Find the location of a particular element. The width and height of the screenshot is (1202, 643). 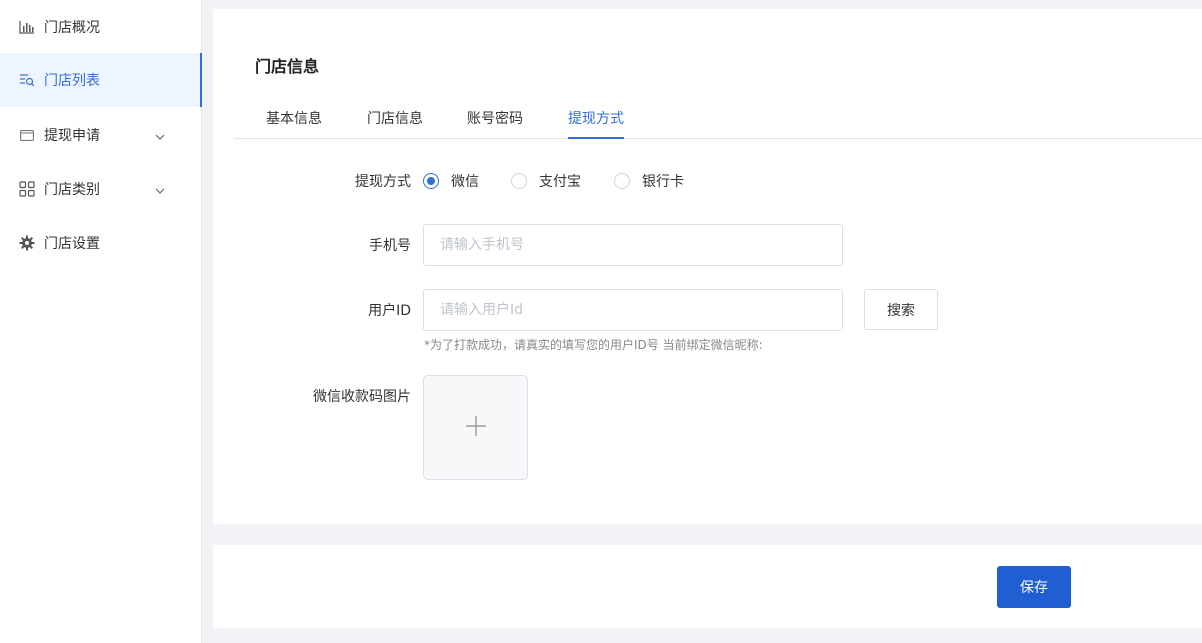

tab-basic-info: 基本信息 is located at coordinates (294, 123).